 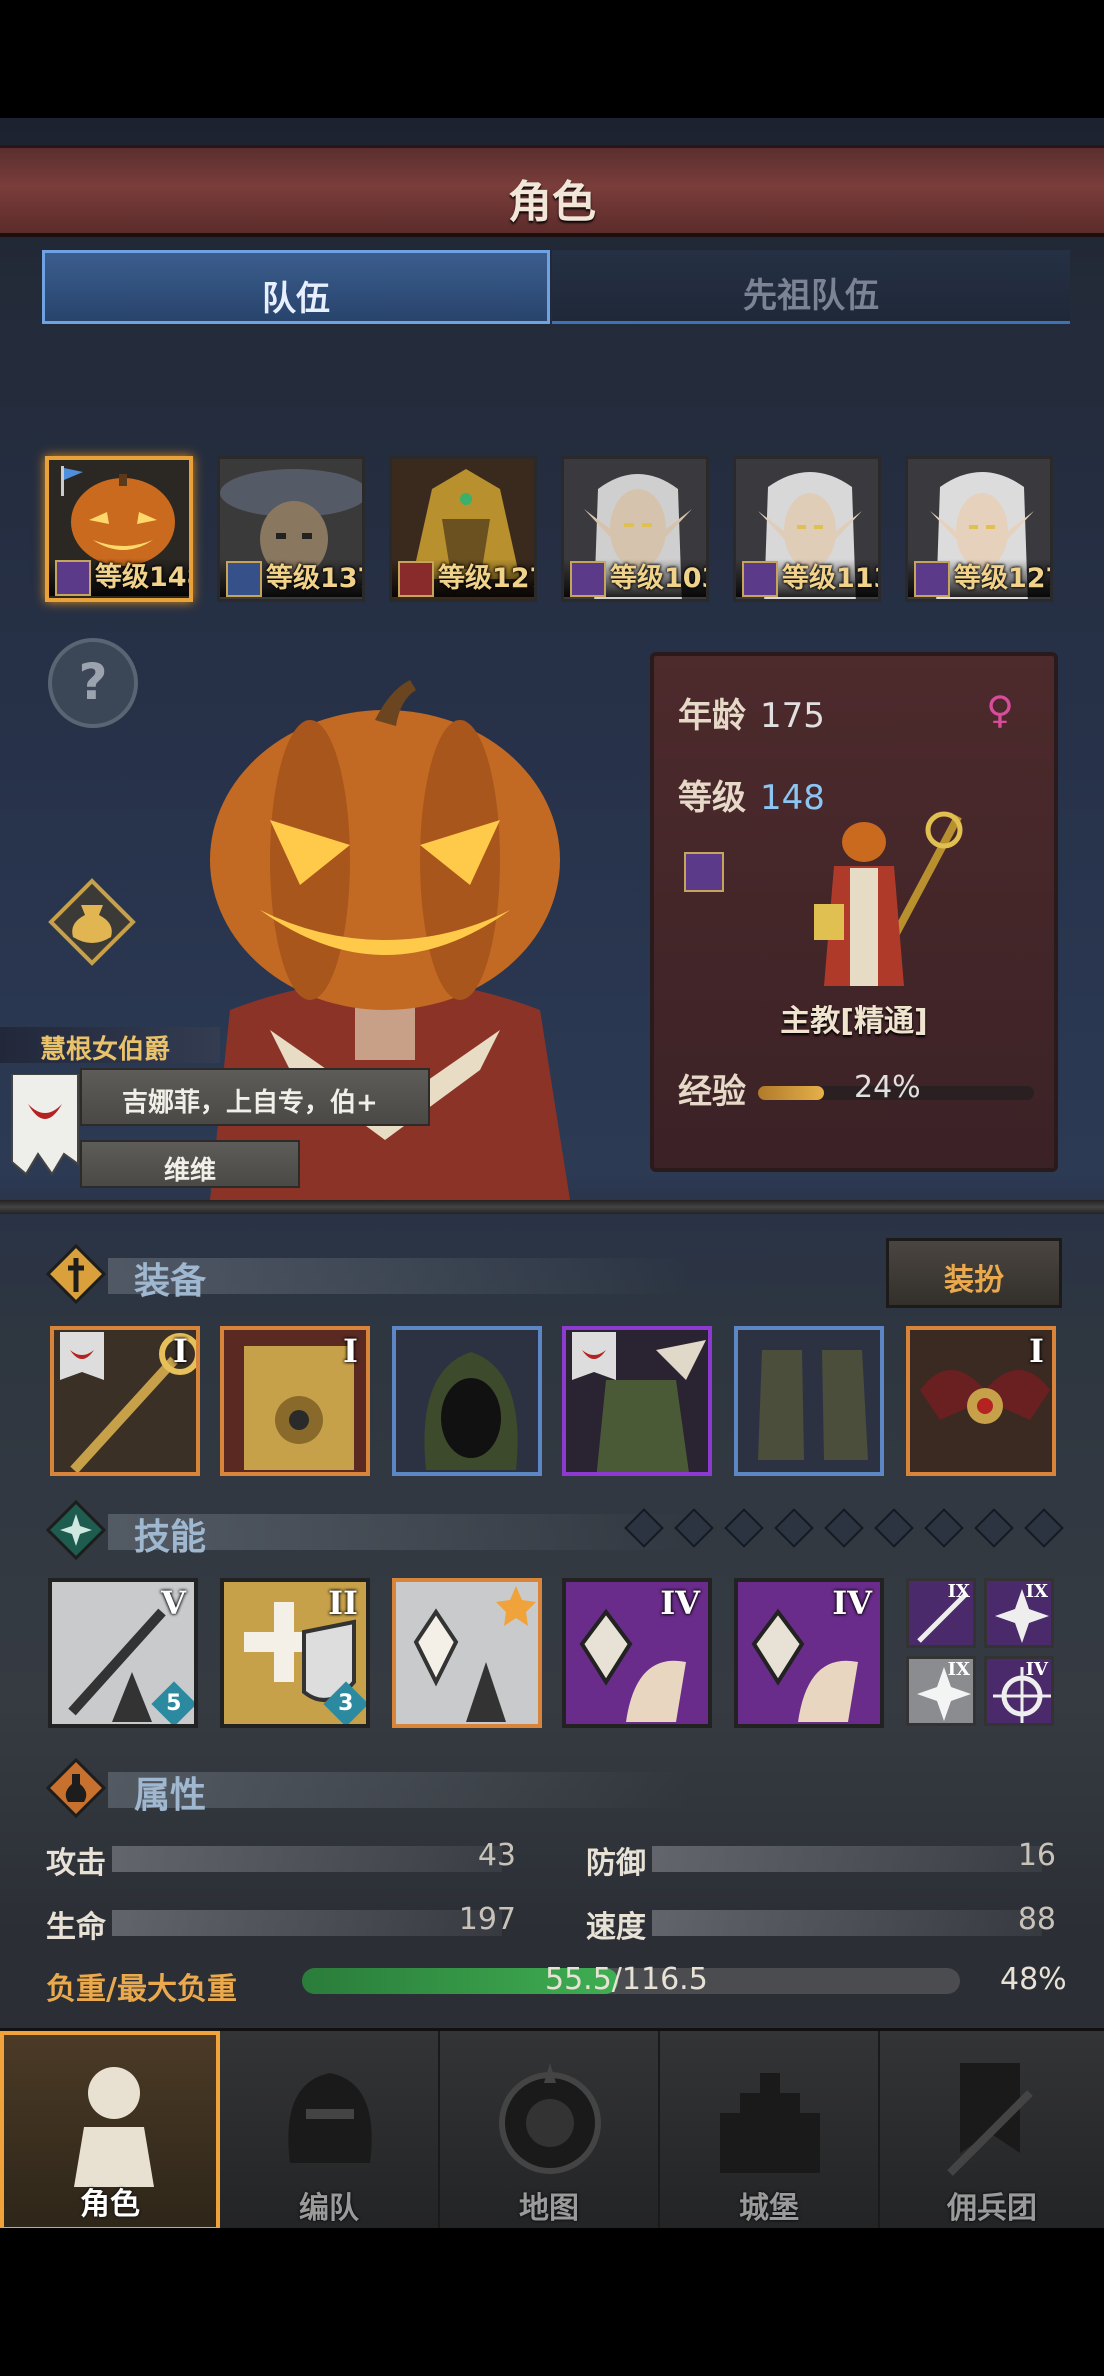 I want to click on star-gem-icon, so click(x=76, y=1530).